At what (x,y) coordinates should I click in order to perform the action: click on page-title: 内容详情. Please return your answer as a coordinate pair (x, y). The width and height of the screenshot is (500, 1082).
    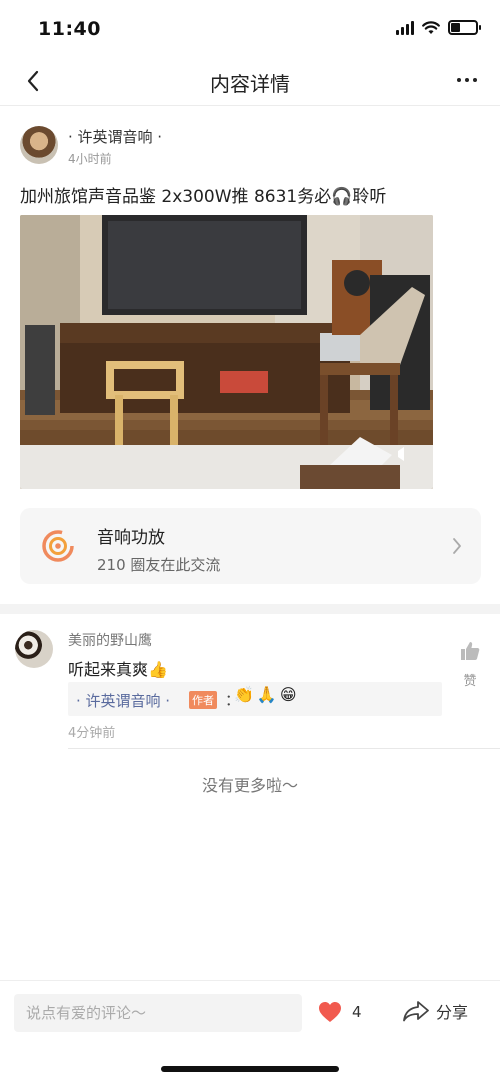
    Looking at the image, I should click on (250, 84).